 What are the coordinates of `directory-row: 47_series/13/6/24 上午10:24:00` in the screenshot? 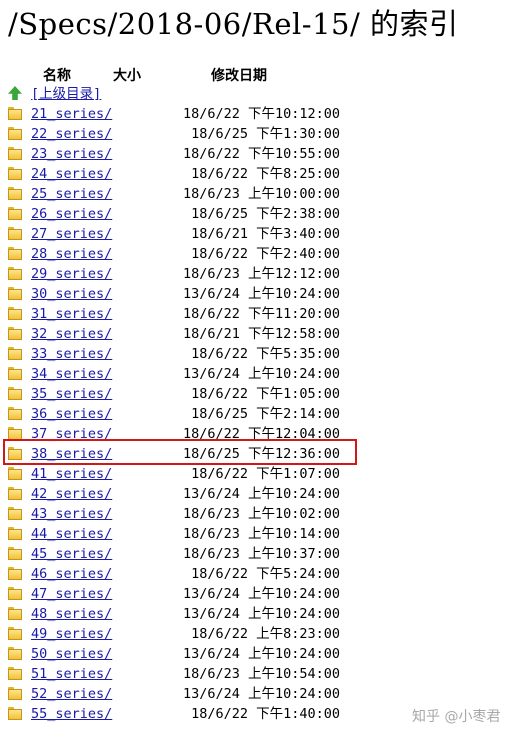 It's located at (180, 594).